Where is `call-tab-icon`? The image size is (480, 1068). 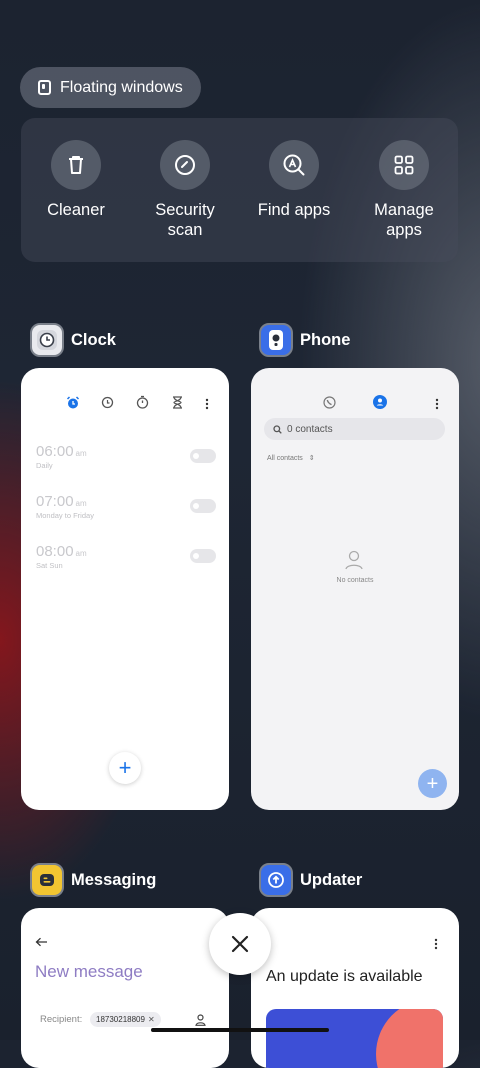
call-tab-icon is located at coordinates (329, 405).